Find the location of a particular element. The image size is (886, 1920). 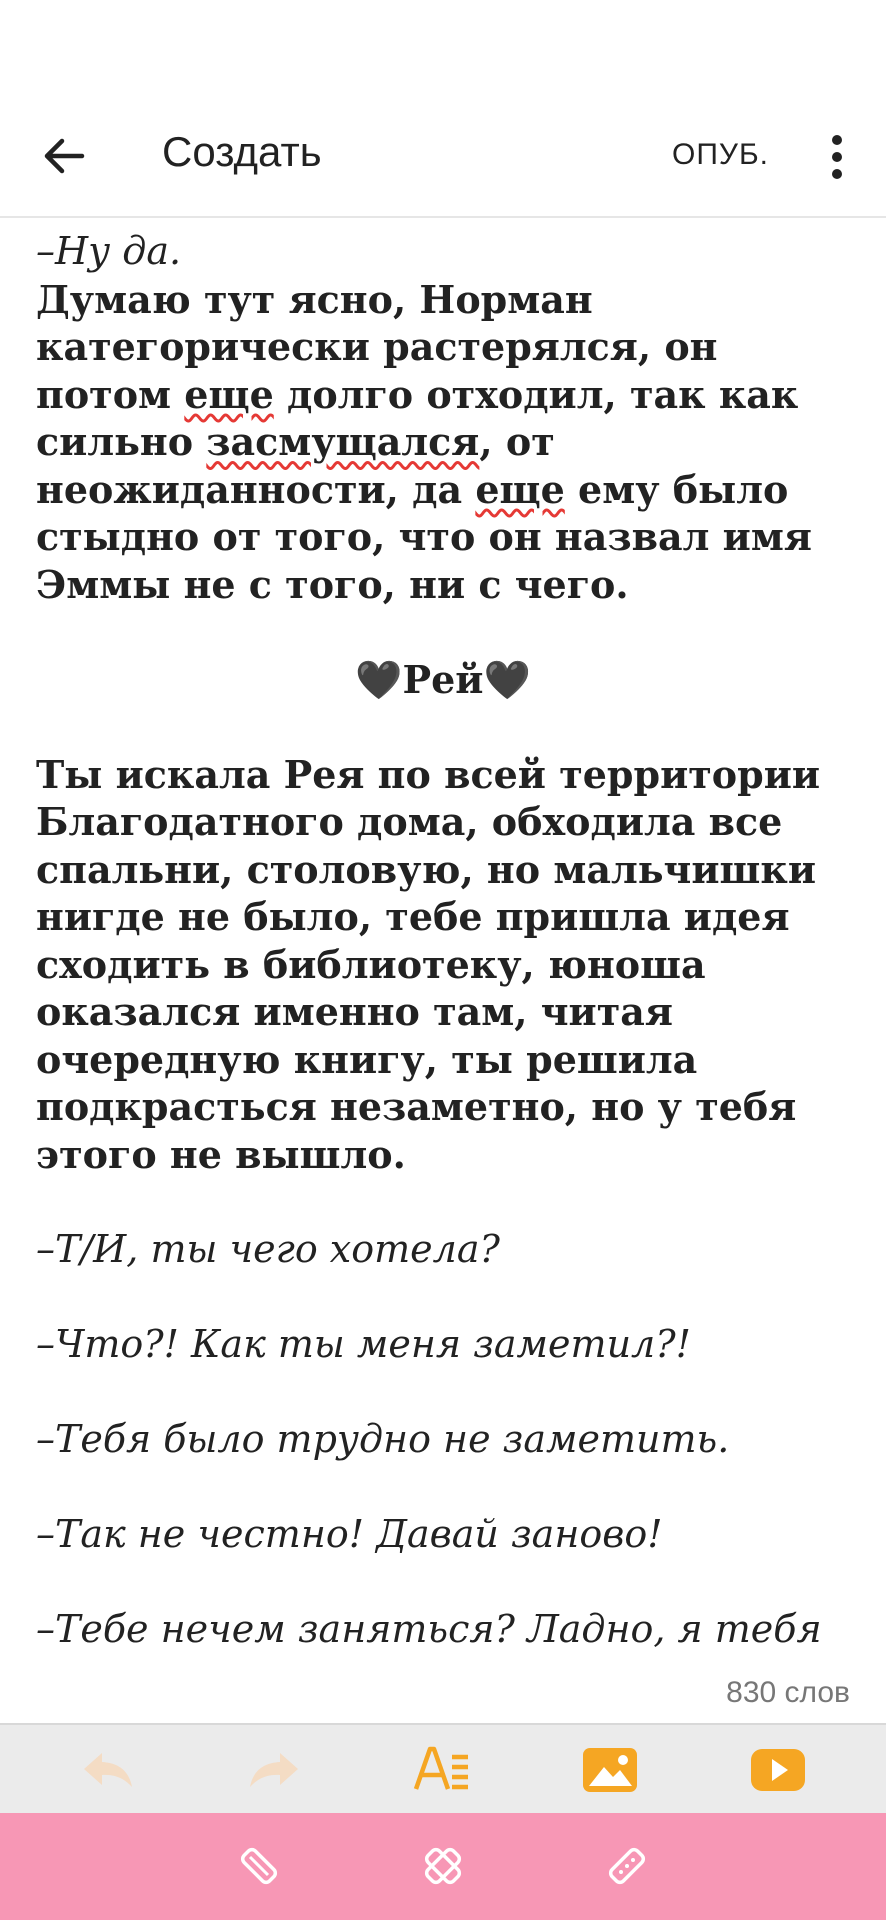

close-x-icon is located at coordinates (443, 1866).